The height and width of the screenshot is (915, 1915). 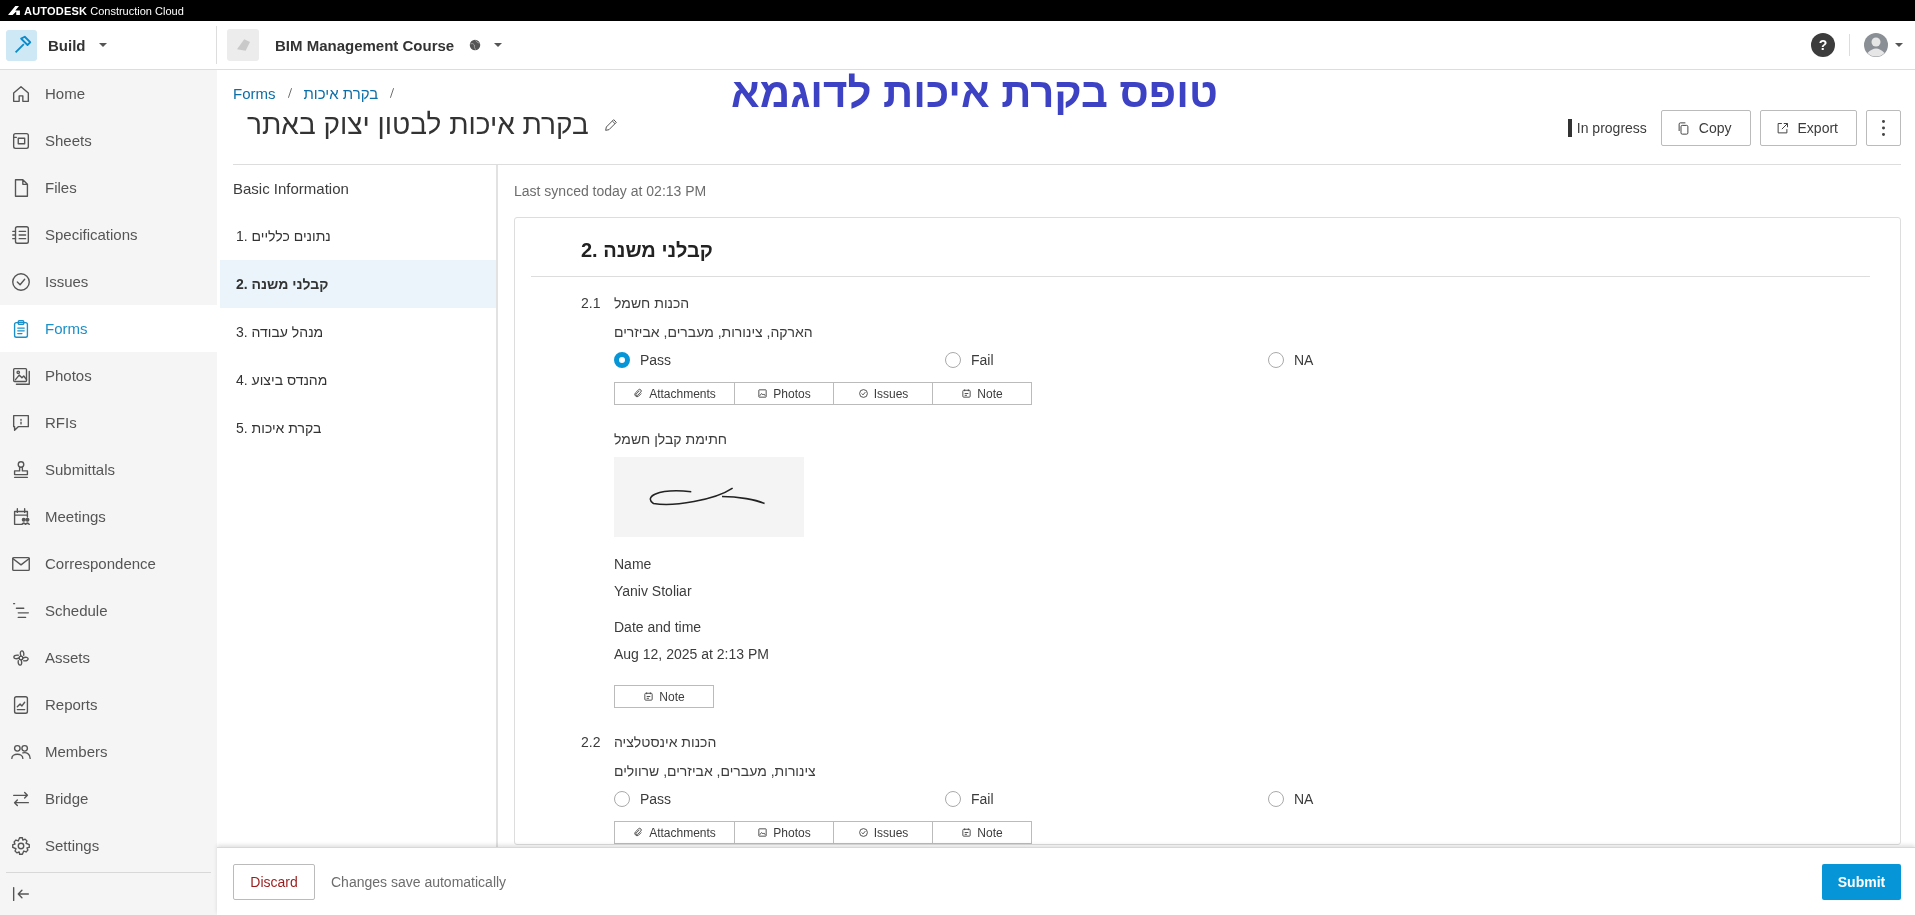 I want to click on question-description: צינורות, מעברים, אביזרים, שרוולים, so click(x=715, y=771).